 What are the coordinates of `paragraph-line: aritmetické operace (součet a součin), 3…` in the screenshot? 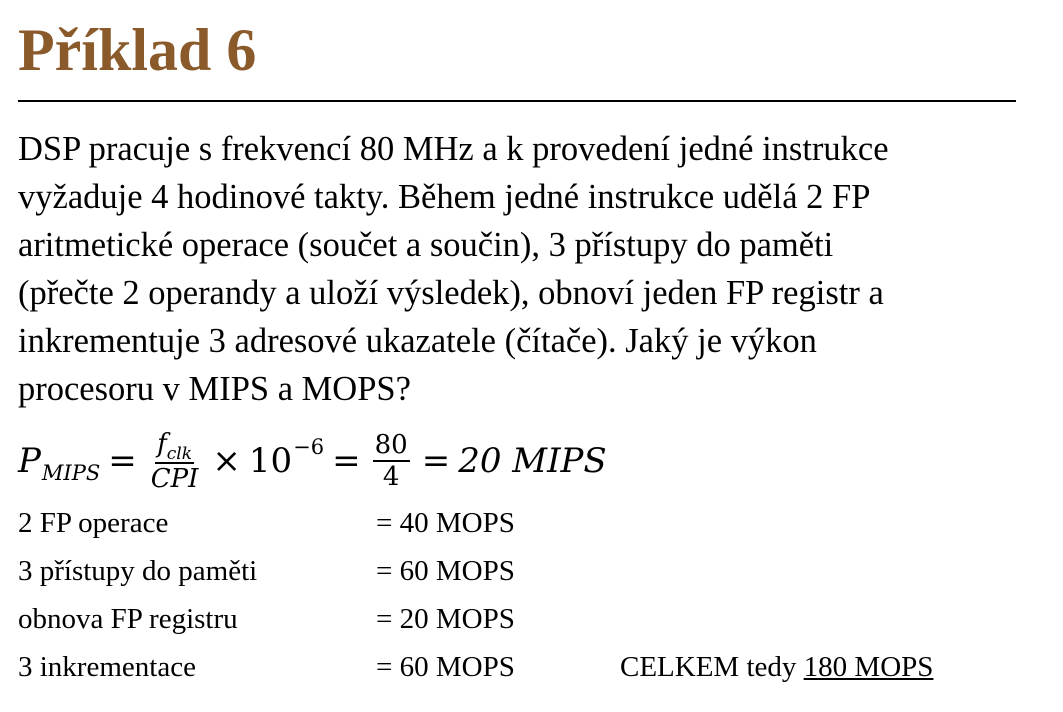 It's located at (426, 245).